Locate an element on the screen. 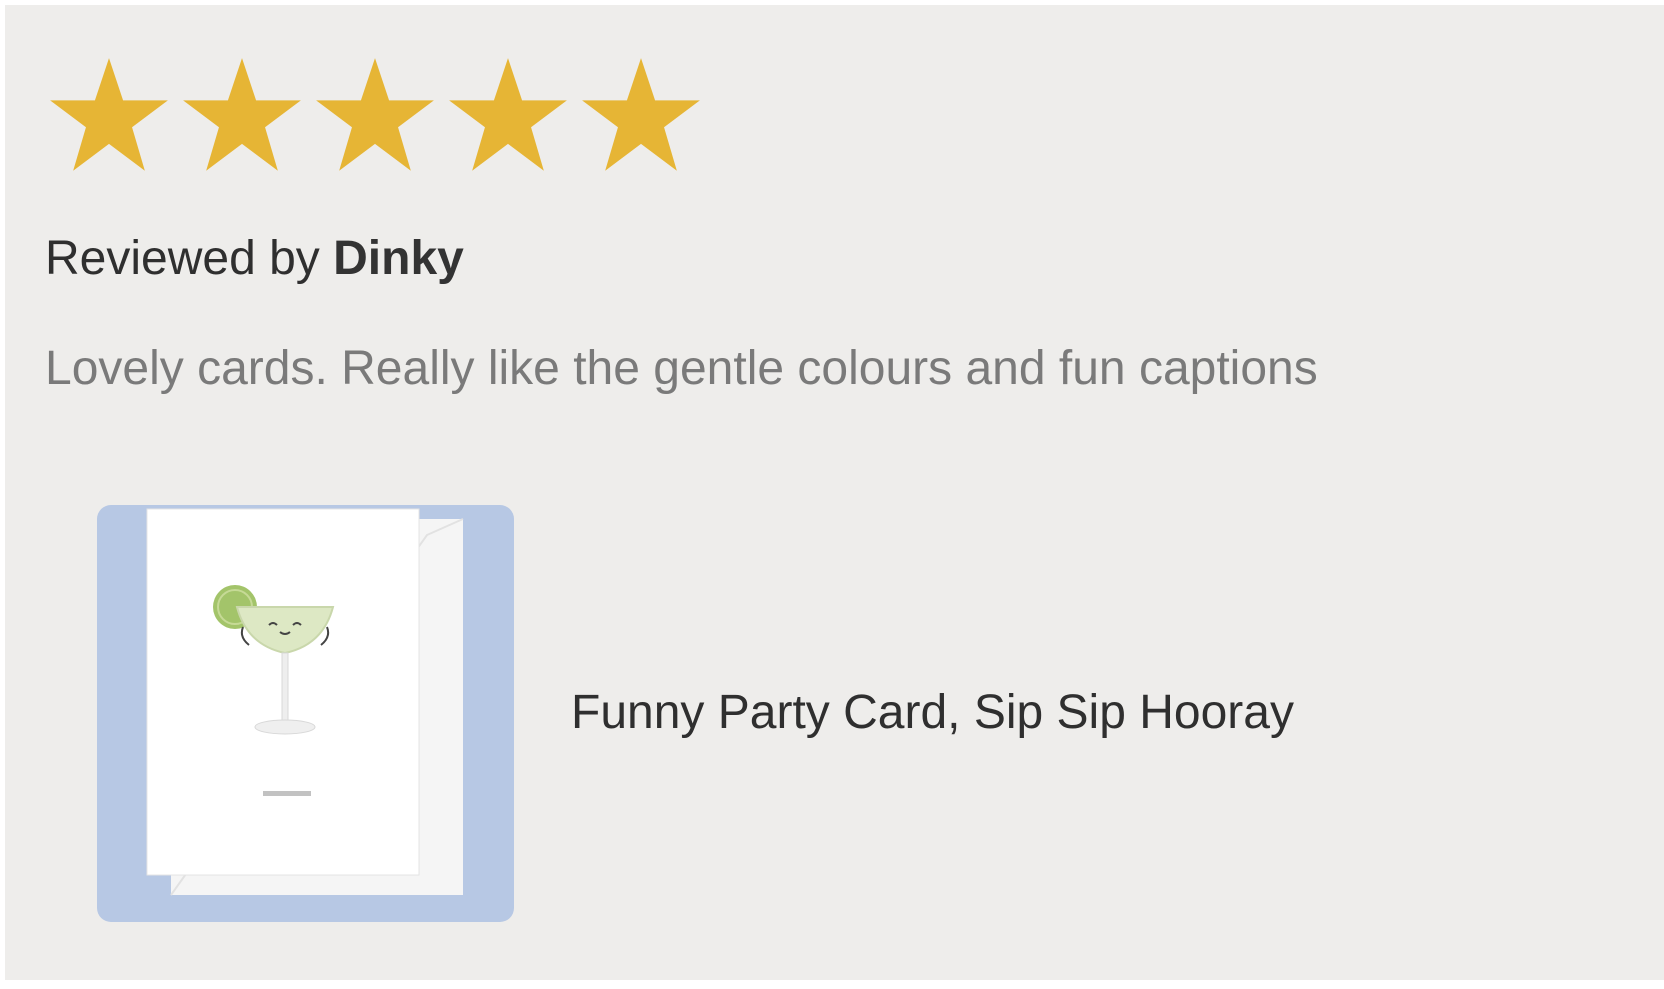  margarita-card-icon is located at coordinates (305, 702).